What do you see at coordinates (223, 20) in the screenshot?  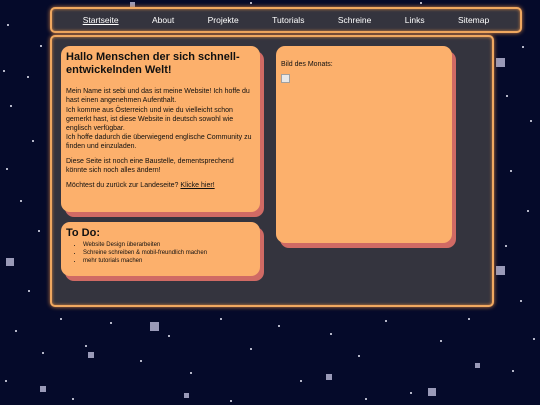 I see `nav-link-projekte: Projekte` at bounding box center [223, 20].